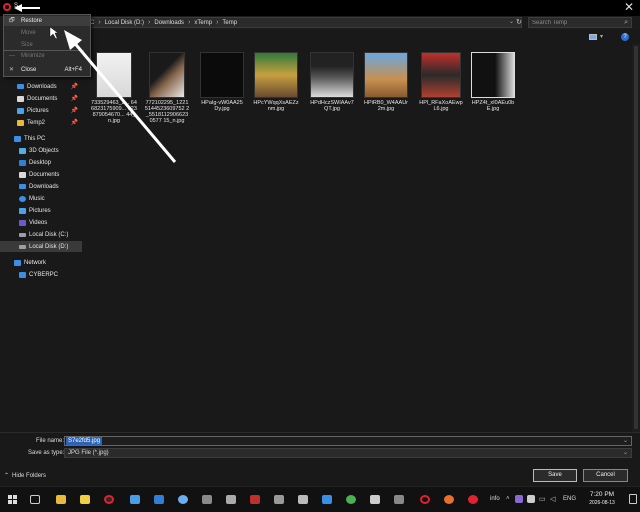 This screenshot has height=512, width=640. Describe the element at coordinates (37, 198) in the screenshot. I see `sidebar-item-label: Music` at that location.